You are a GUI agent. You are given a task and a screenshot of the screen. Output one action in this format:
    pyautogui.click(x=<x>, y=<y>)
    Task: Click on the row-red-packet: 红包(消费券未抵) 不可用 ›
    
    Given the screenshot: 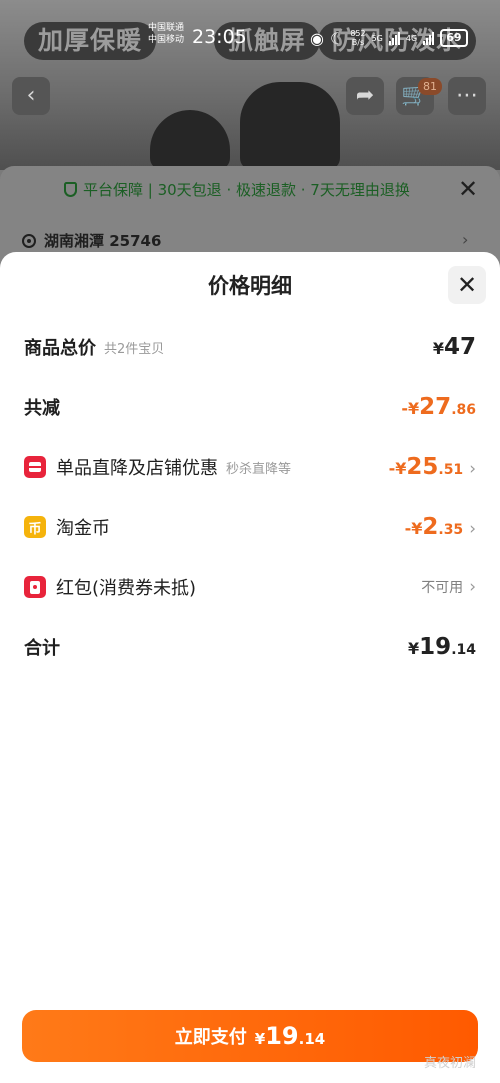 What is the action you would take?
    pyautogui.click(x=250, y=587)
    